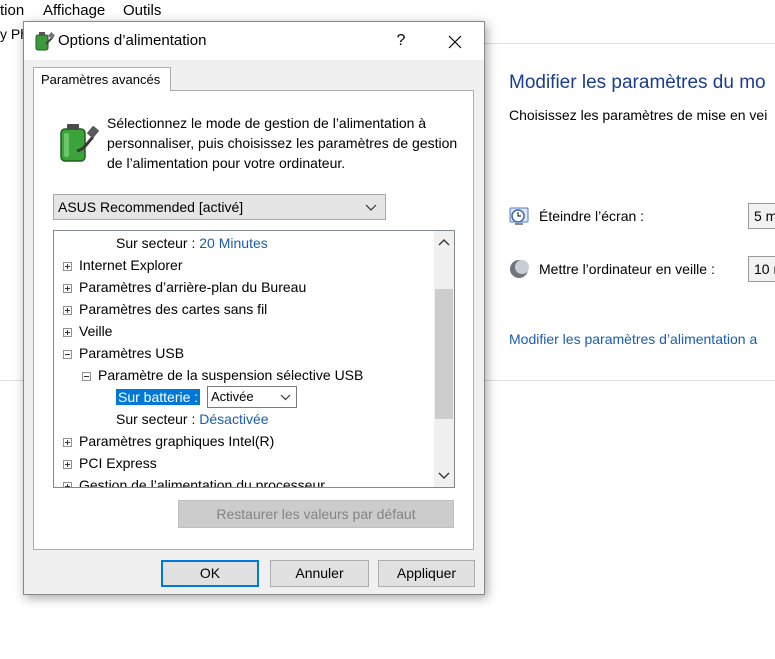 This screenshot has height=659, width=775. Describe the element at coordinates (102, 79) in the screenshot. I see `tab-advanced-settings: Paramètres avancés` at that location.